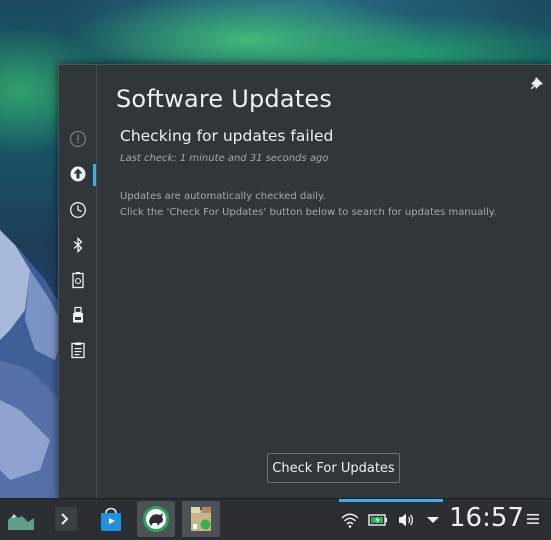 The width and height of the screenshot is (551, 540). Describe the element at coordinates (350, 520) in the screenshot. I see `wifi-icon` at that location.